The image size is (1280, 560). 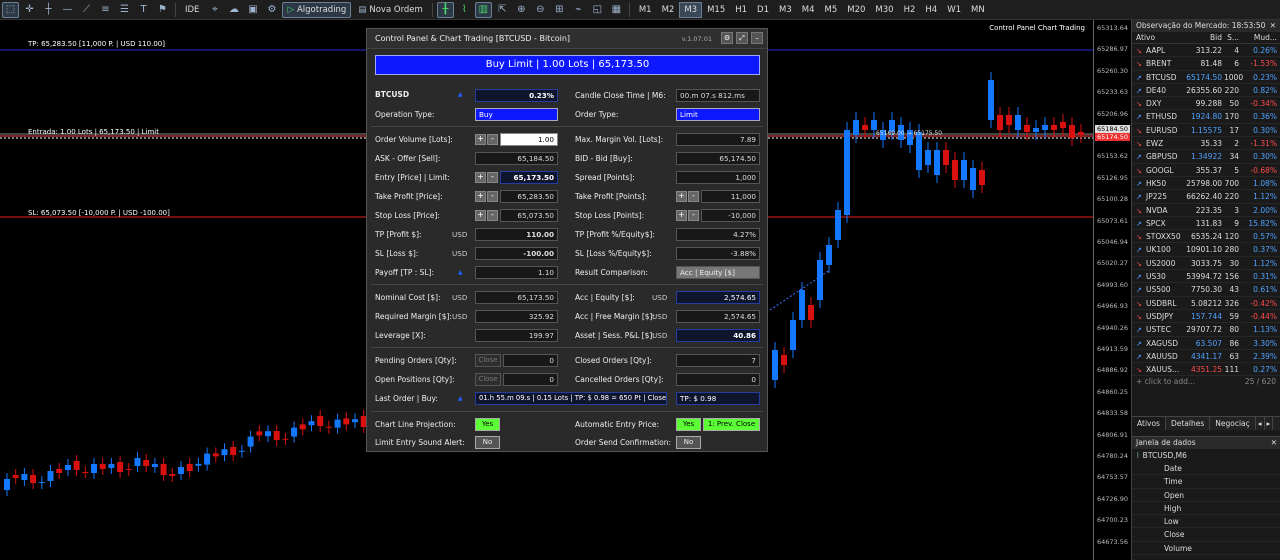 What do you see at coordinates (540, 10) in the screenshot?
I see `zoom-out-icon: ⊖` at bounding box center [540, 10].